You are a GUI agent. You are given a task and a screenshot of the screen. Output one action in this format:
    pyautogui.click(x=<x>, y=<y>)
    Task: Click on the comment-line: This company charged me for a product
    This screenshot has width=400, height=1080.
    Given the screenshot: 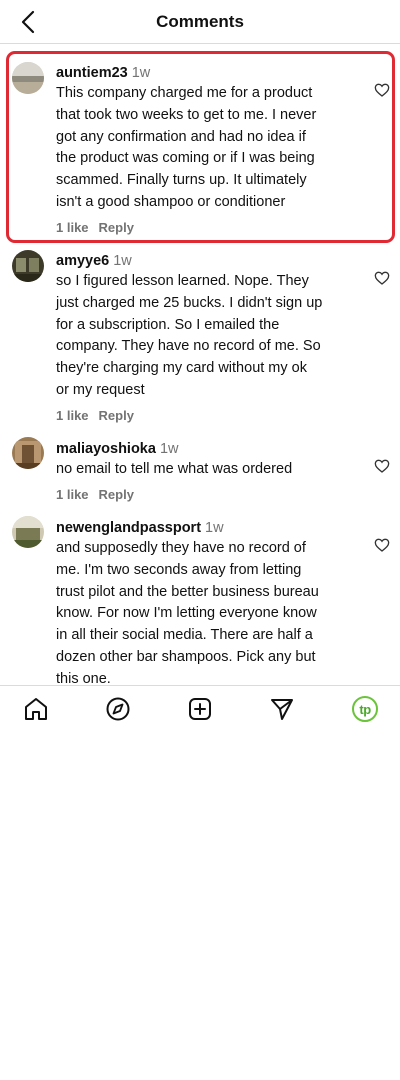 What is the action you would take?
    pyautogui.click(x=184, y=93)
    